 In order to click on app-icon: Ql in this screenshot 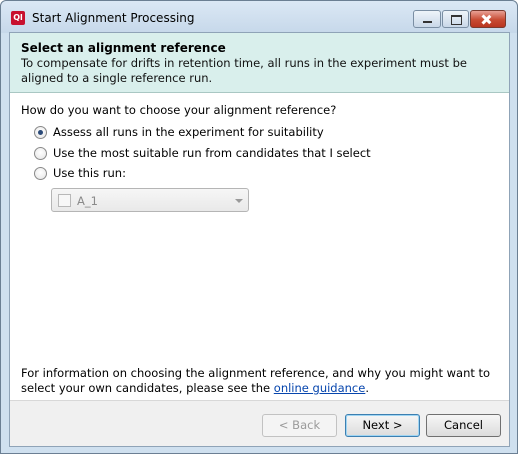, I will do `click(18, 18)`.